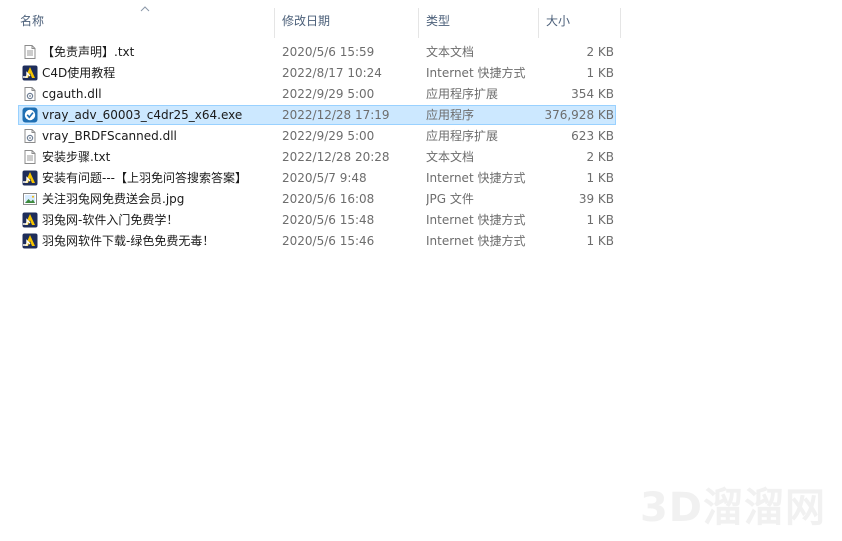  I want to click on file-type: JPG 文件, so click(450, 199).